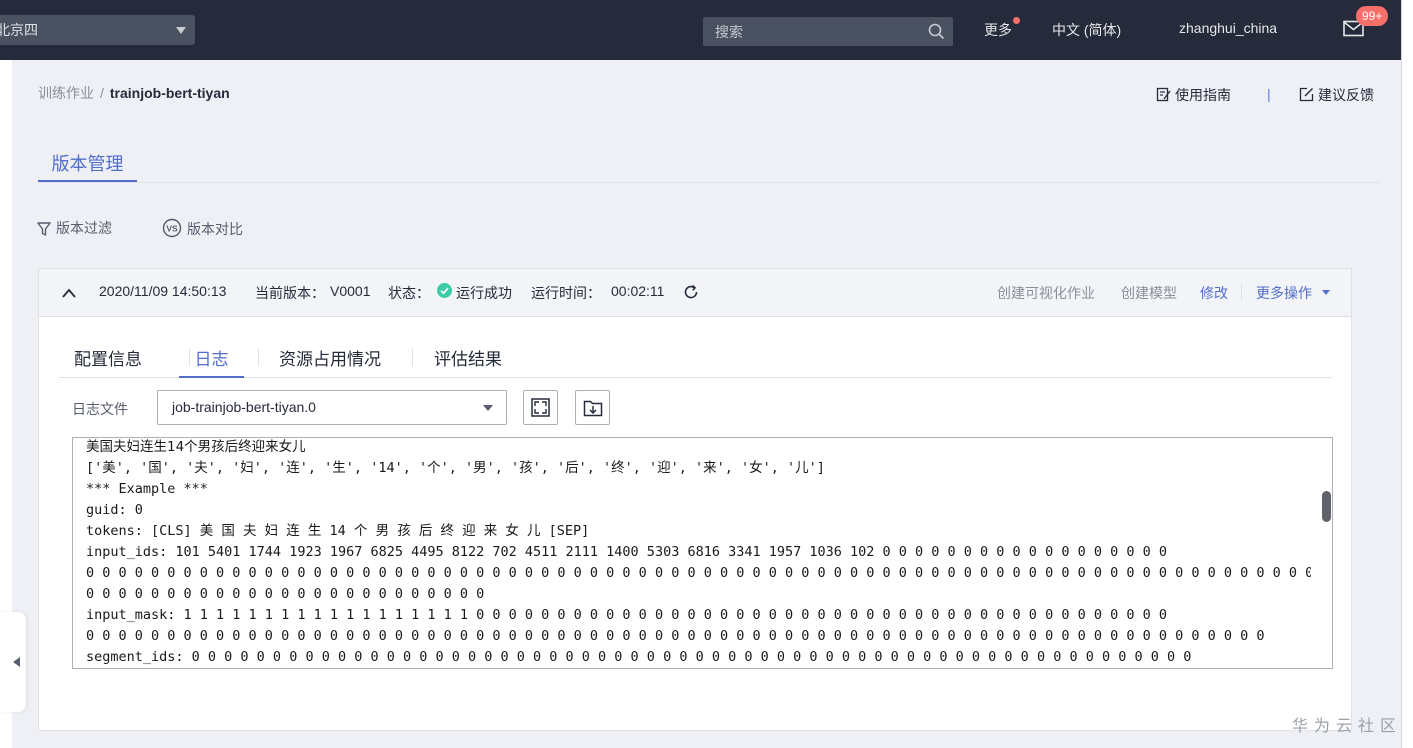 The height and width of the screenshot is (748, 1413). What do you see at coordinates (1086, 30) in the screenshot?
I see `language-switch: 中文 (简体)` at bounding box center [1086, 30].